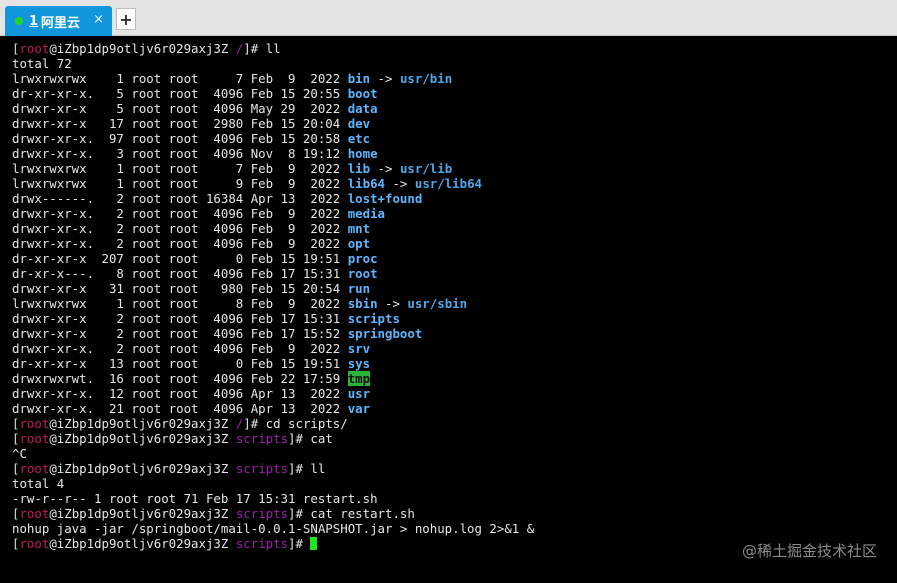 The height and width of the screenshot is (583, 897). What do you see at coordinates (359, 78) in the screenshot?
I see `terminal-text: bin` at bounding box center [359, 78].